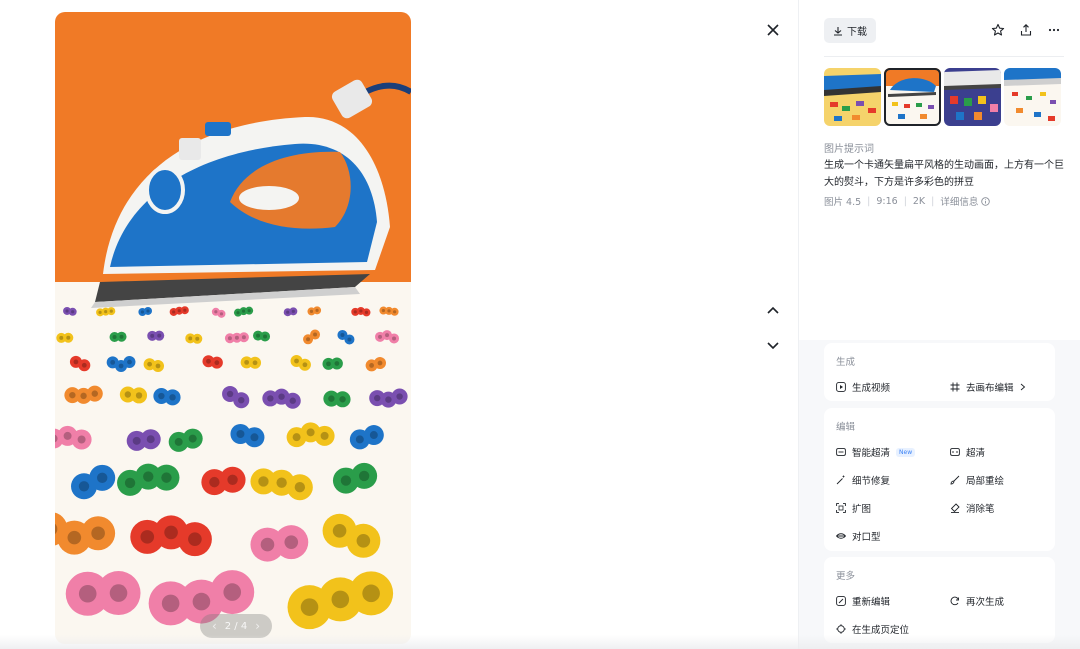 This screenshot has height=649, width=1080. I want to click on expand-button: 扩图, so click(853, 508).